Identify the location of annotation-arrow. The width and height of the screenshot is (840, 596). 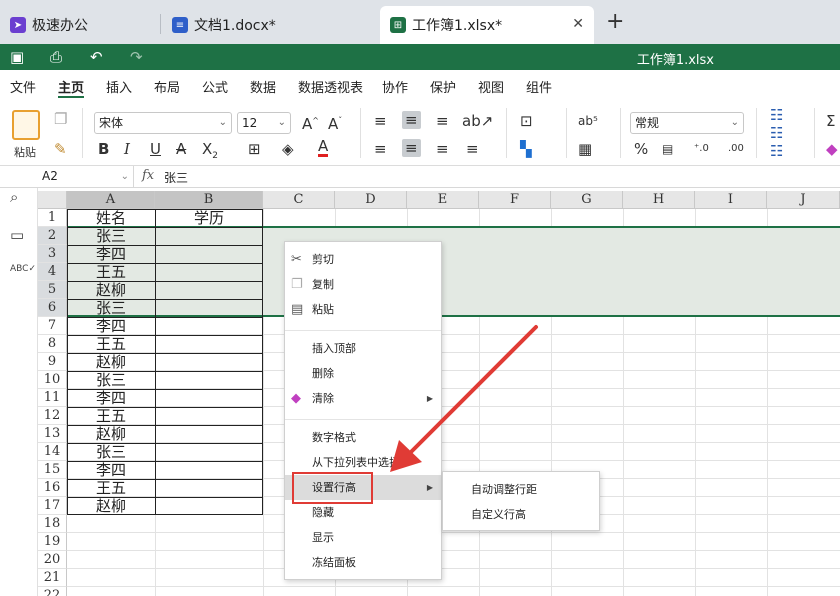
(464, 398).